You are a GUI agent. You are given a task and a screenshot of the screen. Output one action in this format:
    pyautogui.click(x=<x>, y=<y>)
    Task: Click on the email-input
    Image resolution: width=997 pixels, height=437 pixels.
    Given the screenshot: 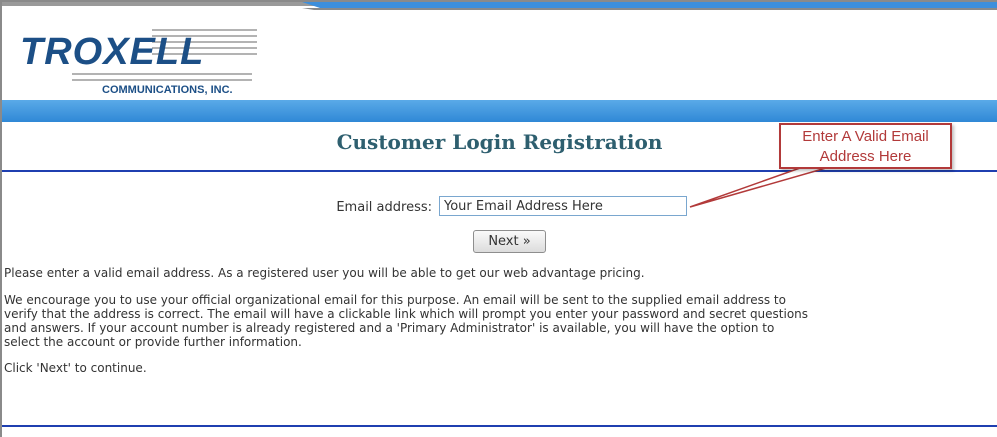 What is the action you would take?
    pyautogui.click(x=563, y=206)
    